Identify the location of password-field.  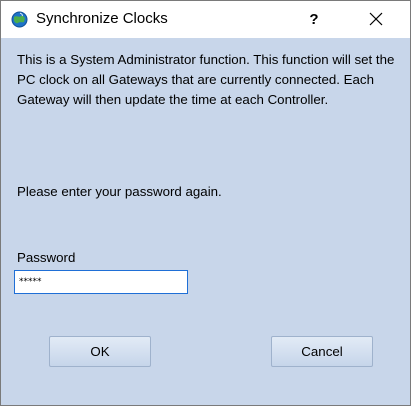
(101, 282).